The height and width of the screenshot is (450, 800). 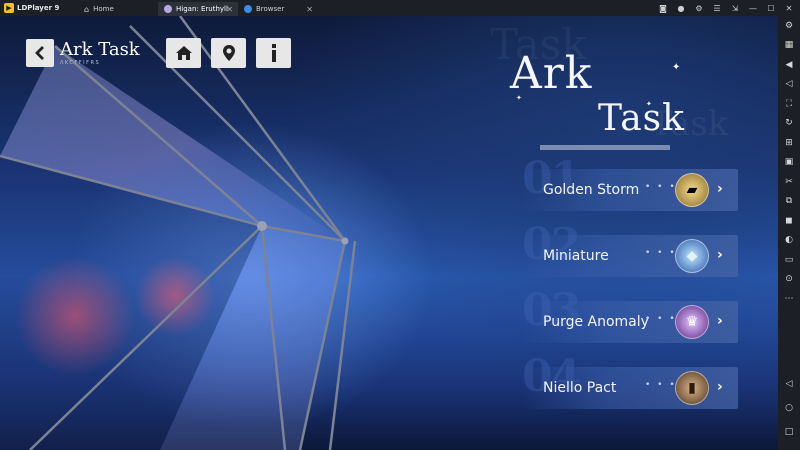 What do you see at coordinates (158, 53) in the screenshot?
I see `top-navigation: Ark Task ΛKCFFIFRS` at bounding box center [158, 53].